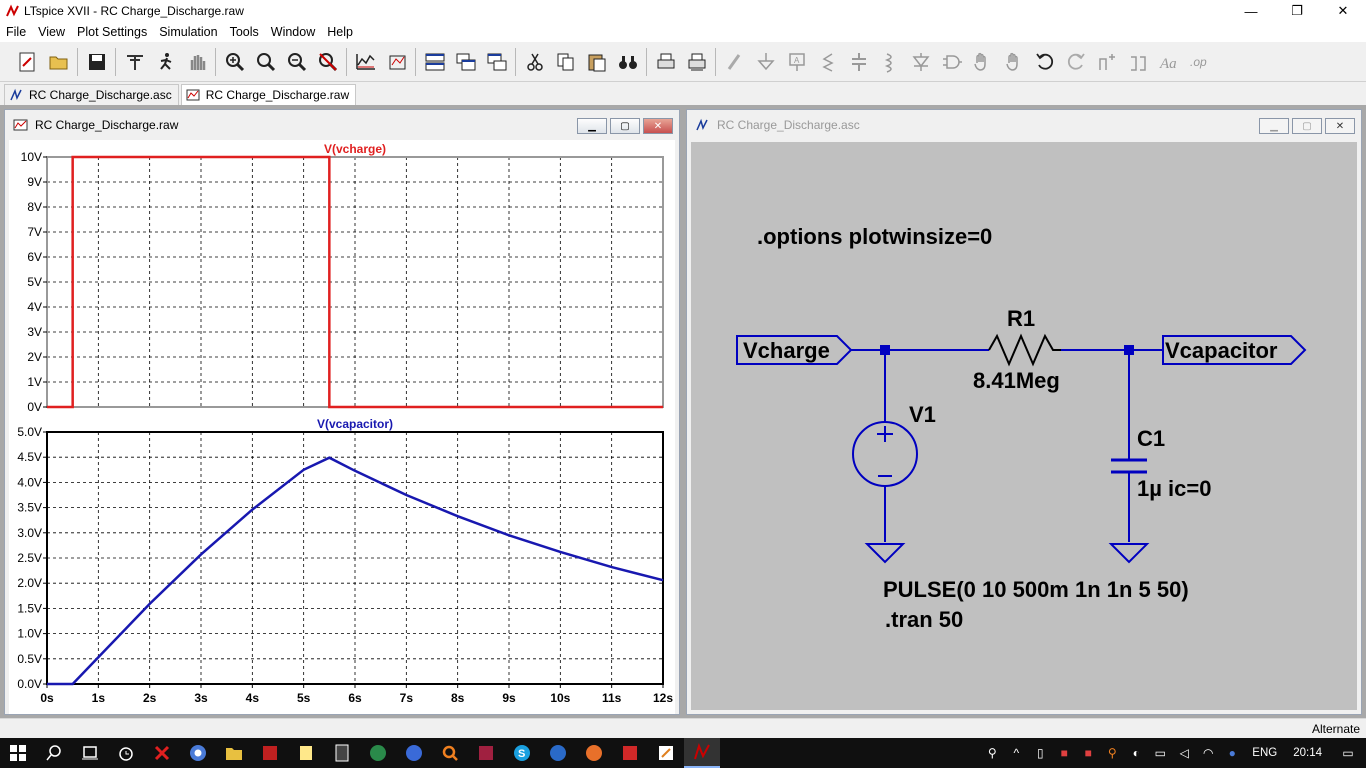 This screenshot has height=768, width=1366. I want to click on chrome-icon, so click(198, 753).